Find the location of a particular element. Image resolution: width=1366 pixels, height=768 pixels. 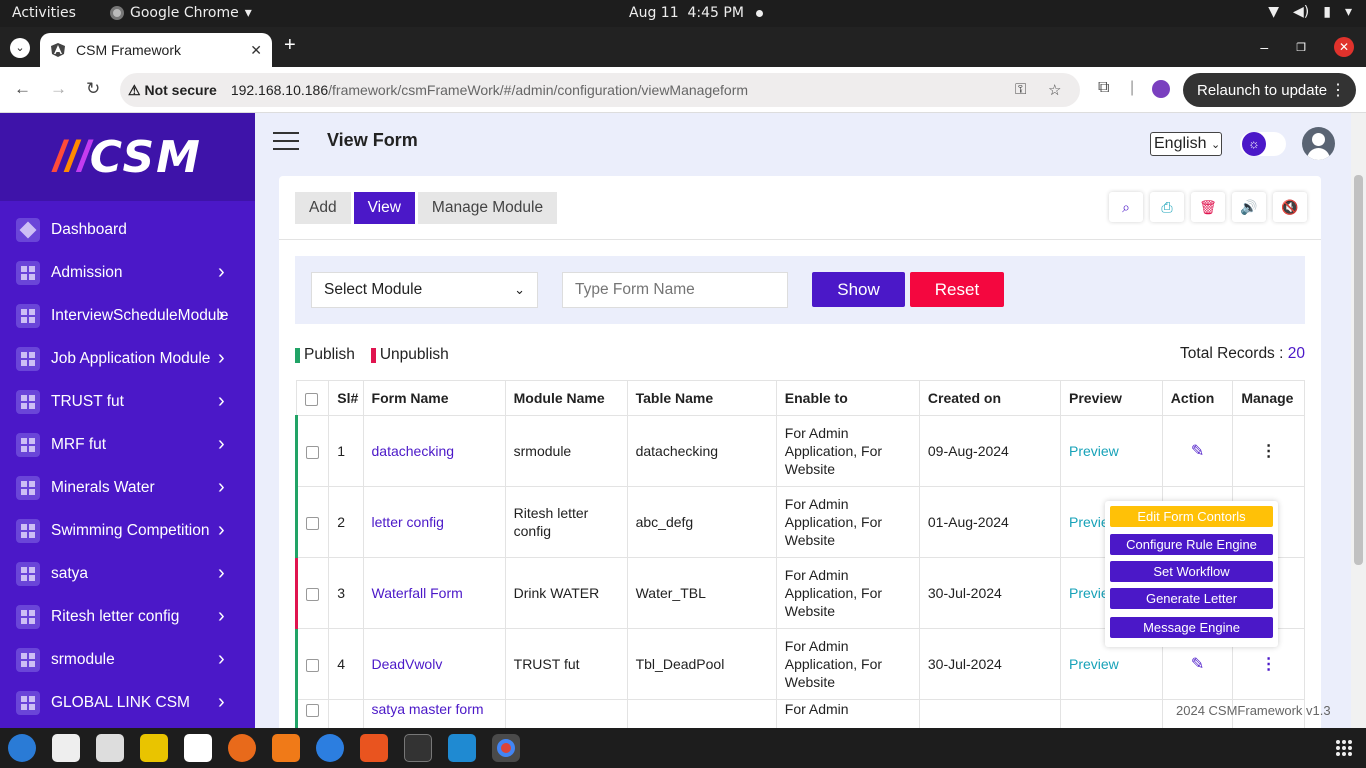

language-select: English ⌄ is located at coordinates (1186, 144).